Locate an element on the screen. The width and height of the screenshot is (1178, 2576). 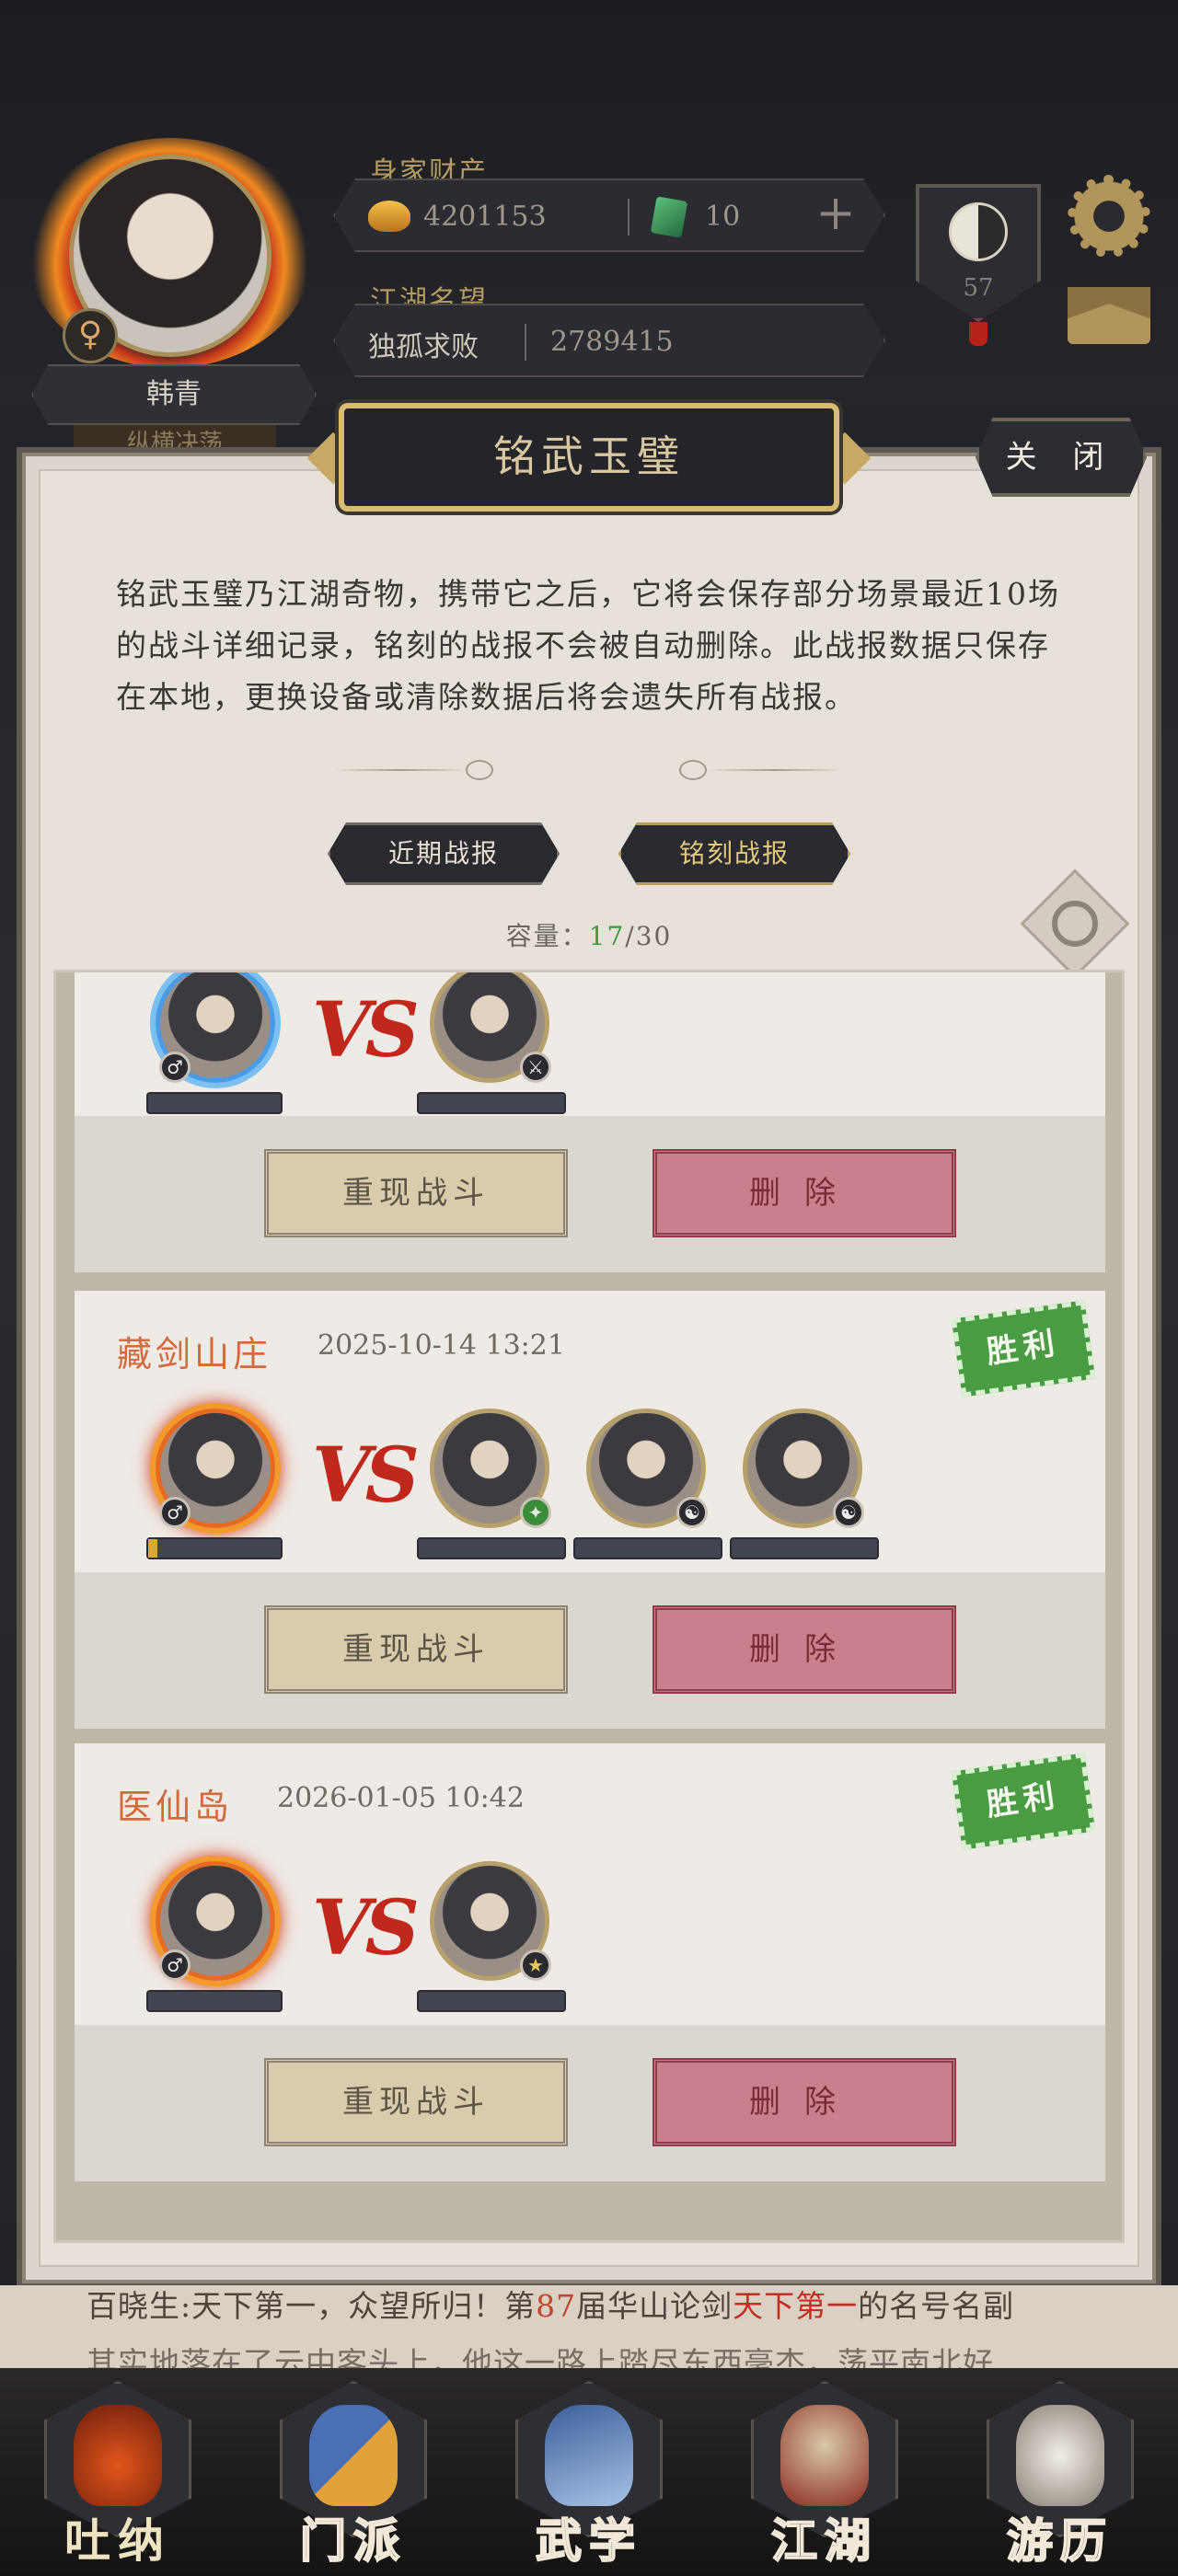
ticker-middle: 届华山论剑 is located at coordinates (654, 2306).